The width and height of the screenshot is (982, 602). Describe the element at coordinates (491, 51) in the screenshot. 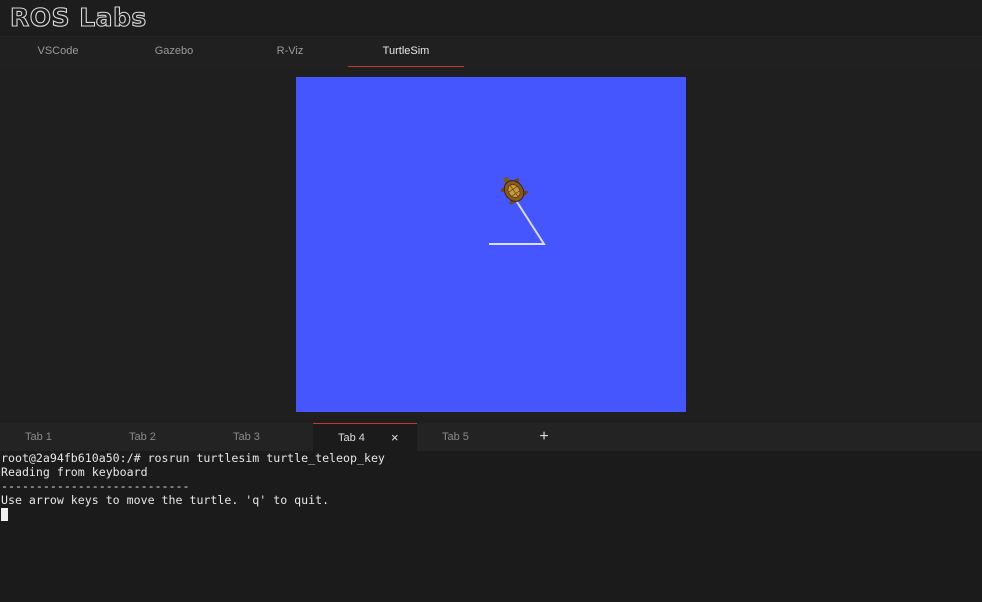

I see `app-tab-bar: VSCode Gazebo R-Viz TurtleSim` at that location.